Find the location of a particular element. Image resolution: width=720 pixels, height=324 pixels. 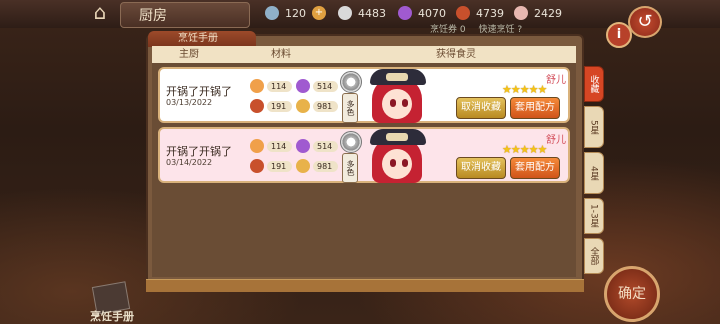

currency-fish: 120 is located at coordinates (285, 13).